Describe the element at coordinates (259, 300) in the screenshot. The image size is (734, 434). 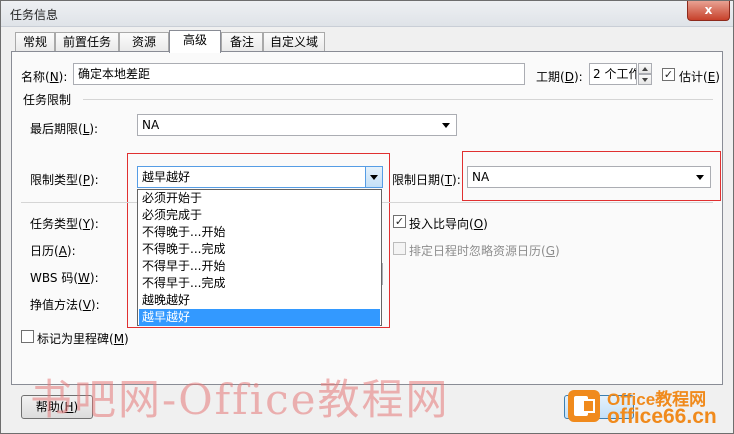
I see `option-as-late-as-possible: 越晚越好` at that location.